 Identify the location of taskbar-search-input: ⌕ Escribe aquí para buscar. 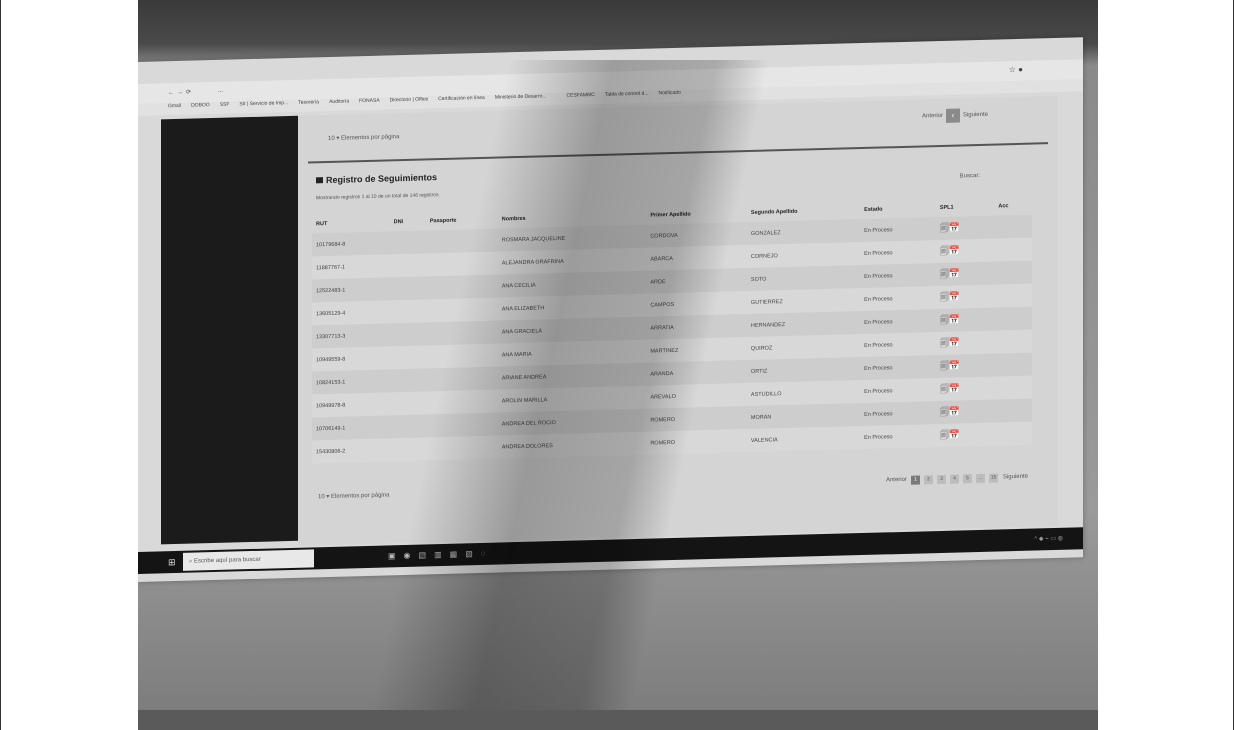
(248, 560).